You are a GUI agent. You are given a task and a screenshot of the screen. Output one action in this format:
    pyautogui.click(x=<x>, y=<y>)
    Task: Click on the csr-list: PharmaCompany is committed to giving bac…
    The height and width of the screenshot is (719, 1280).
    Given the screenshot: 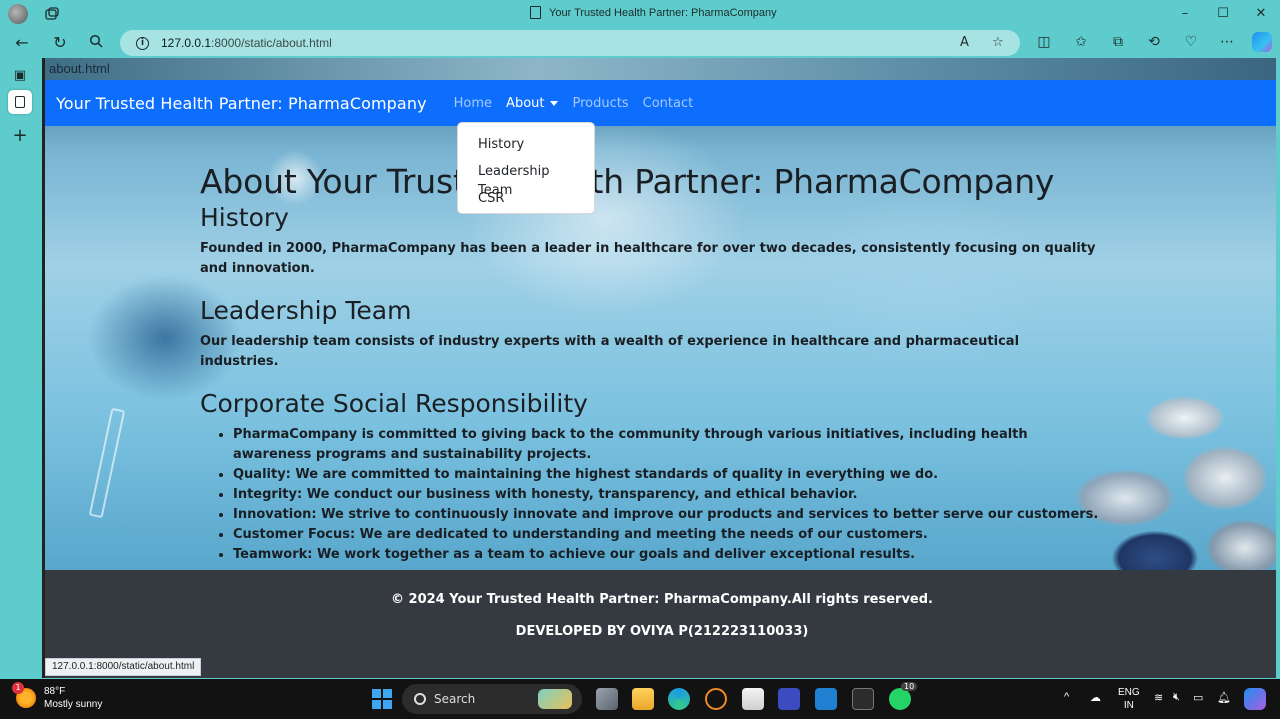 What is the action you would take?
    pyautogui.click(x=666, y=495)
    